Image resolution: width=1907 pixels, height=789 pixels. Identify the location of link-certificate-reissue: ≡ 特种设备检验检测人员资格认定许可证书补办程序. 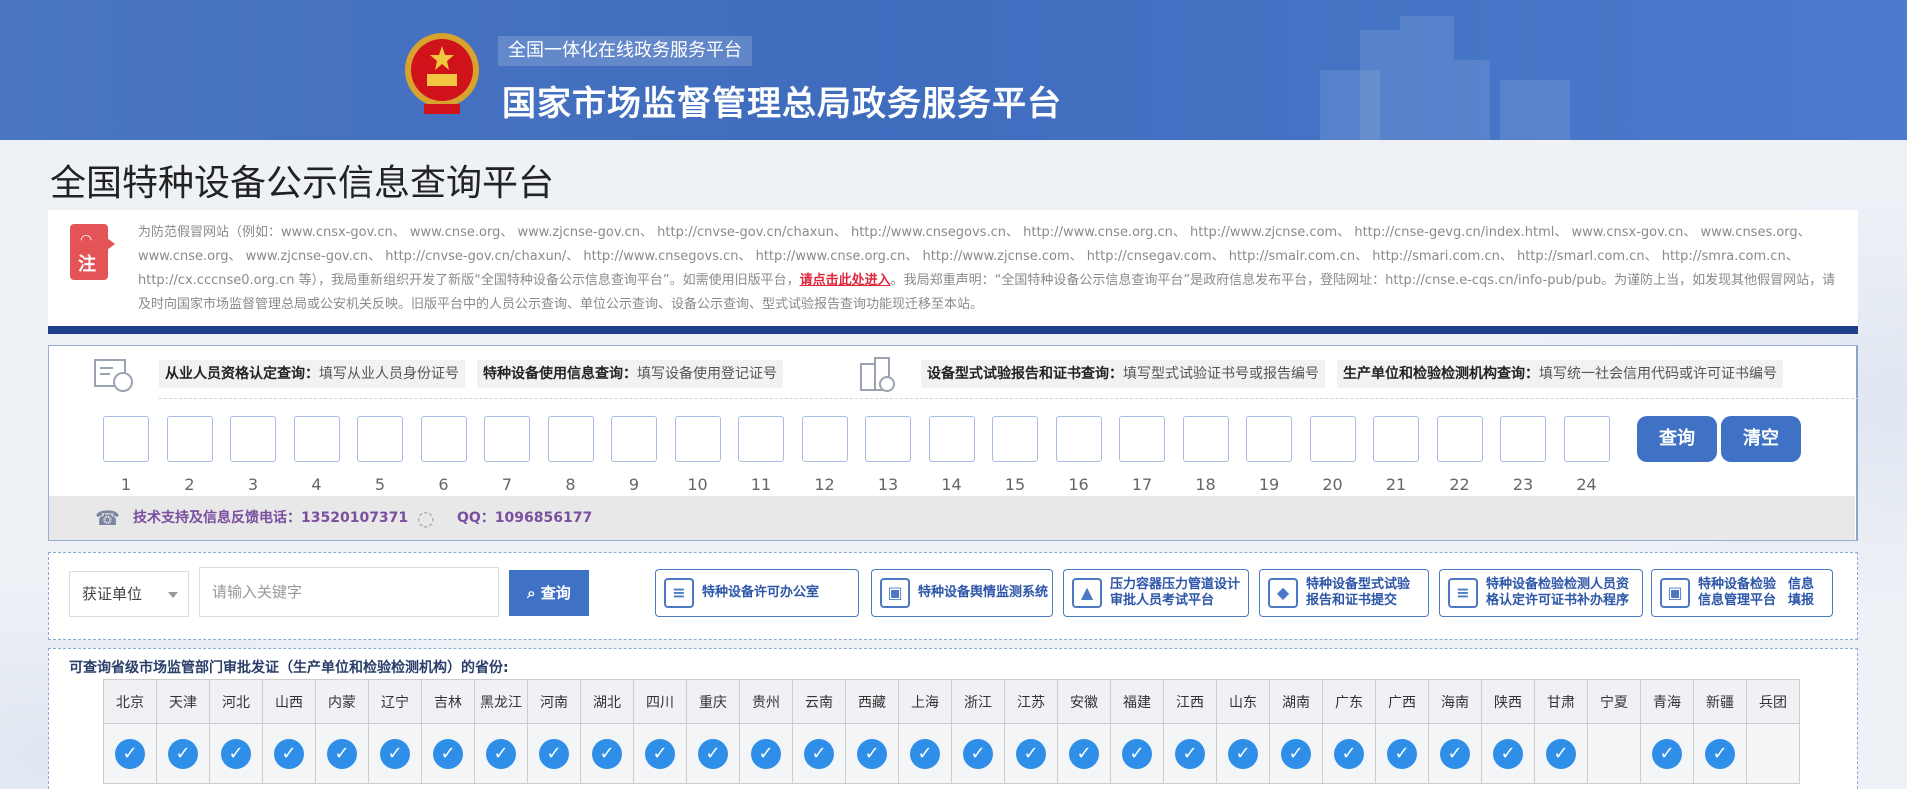
(1541, 593).